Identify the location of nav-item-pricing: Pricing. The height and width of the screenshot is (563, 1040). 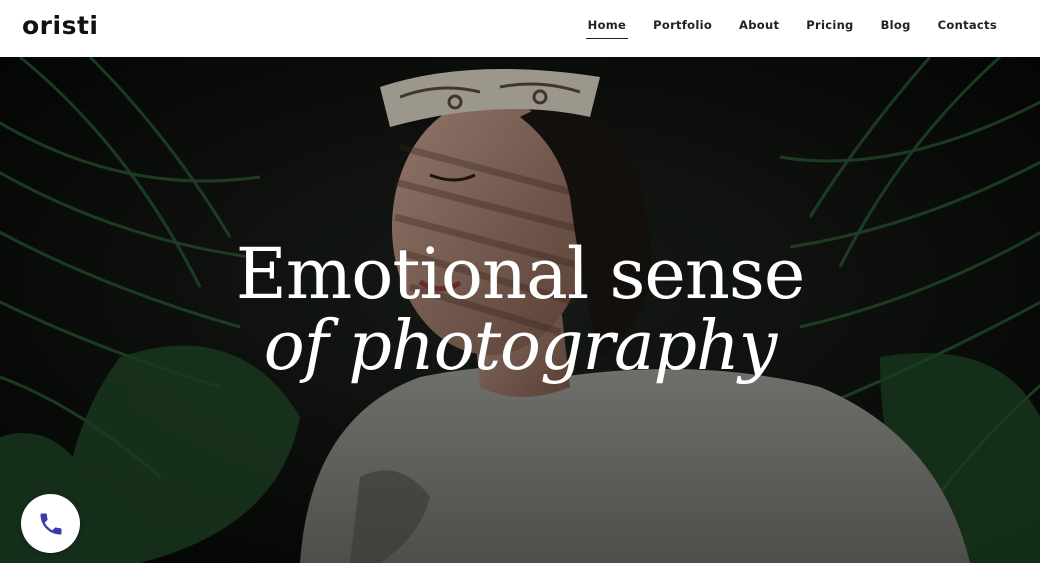
(829, 25).